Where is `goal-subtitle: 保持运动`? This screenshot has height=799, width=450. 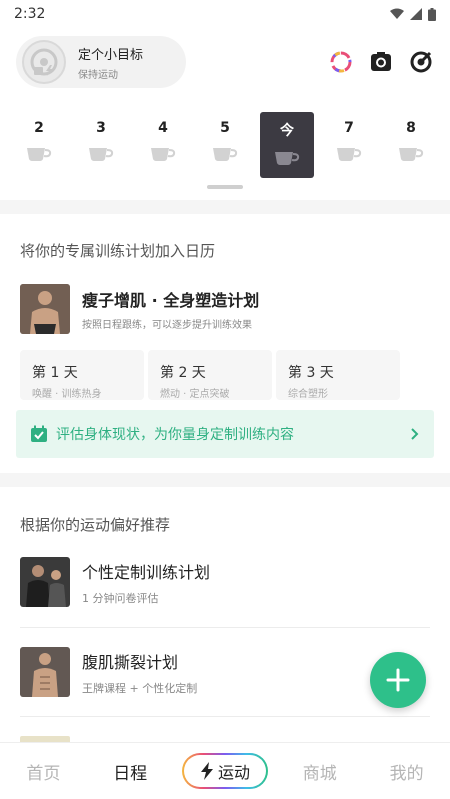 goal-subtitle: 保持运动 is located at coordinates (98, 75).